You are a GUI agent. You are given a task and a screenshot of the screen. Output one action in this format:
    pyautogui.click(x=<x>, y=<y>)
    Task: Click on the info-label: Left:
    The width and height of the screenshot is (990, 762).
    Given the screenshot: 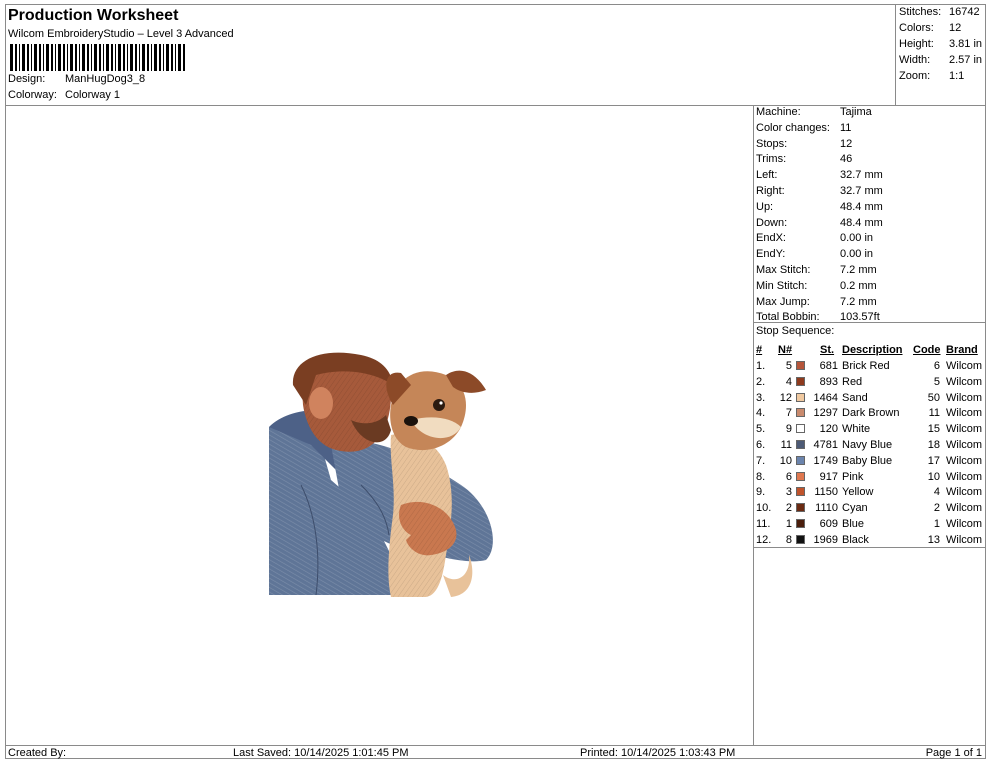 What is the action you would take?
    pyautogui.click(x=767, y=175)
    